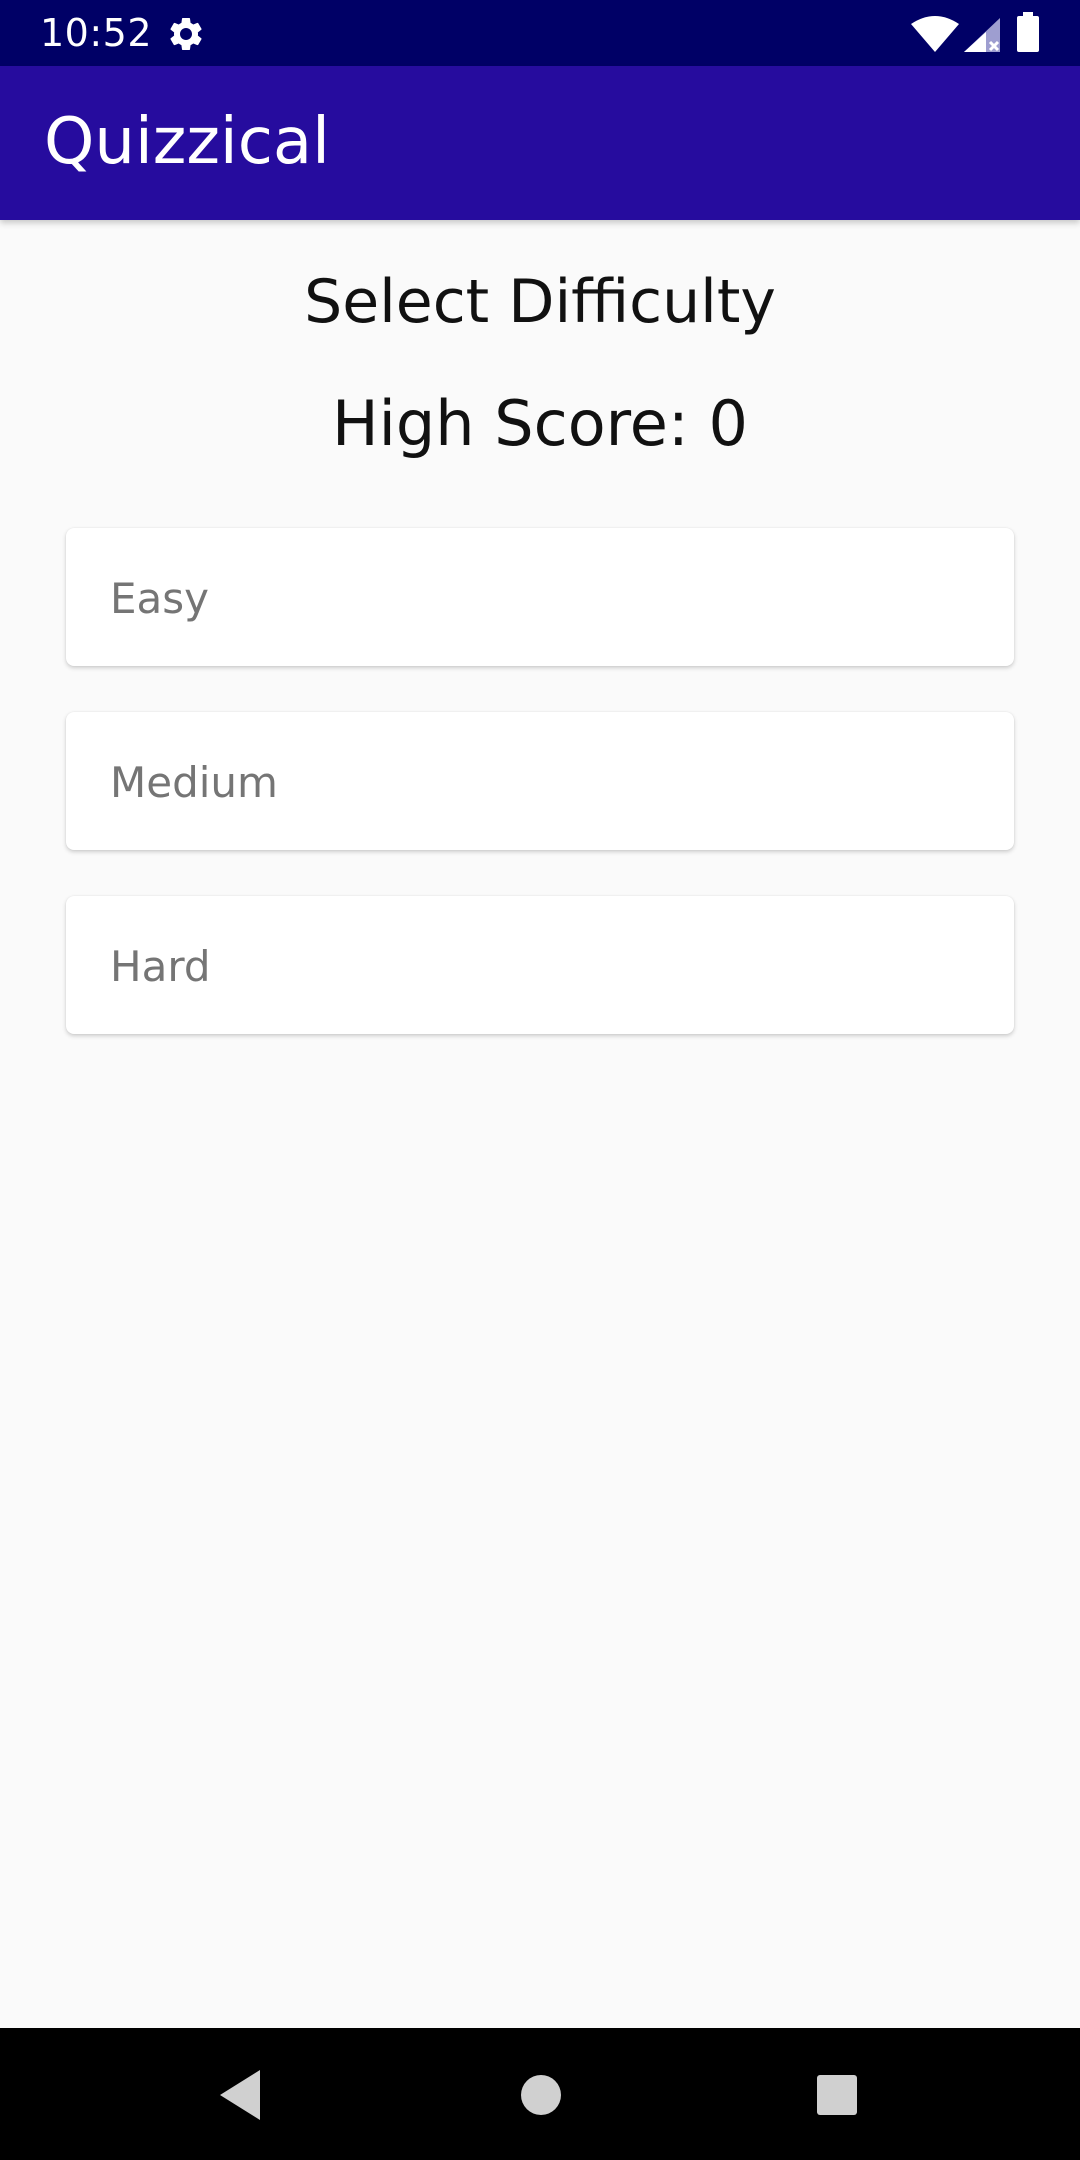 Image resolution: width=1080 pixels, height=2160 pixels. I want to click on difficulty-hard-button: Hard, so click(540, 965).